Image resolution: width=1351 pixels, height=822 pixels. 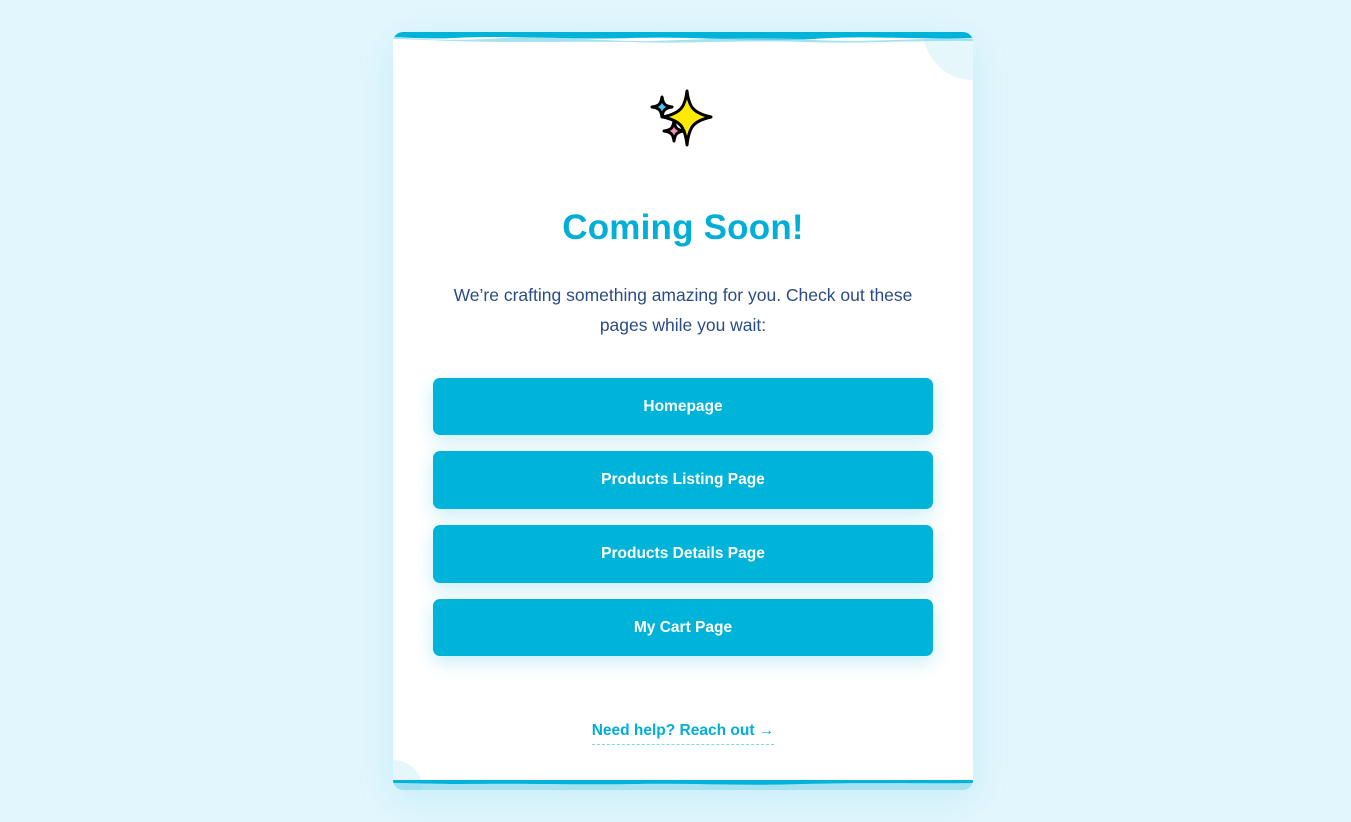 What do you see at coordinates (683, 406) in the screenshot?
I see `homepage-button: Homepage` at bounding box center [683, 406].